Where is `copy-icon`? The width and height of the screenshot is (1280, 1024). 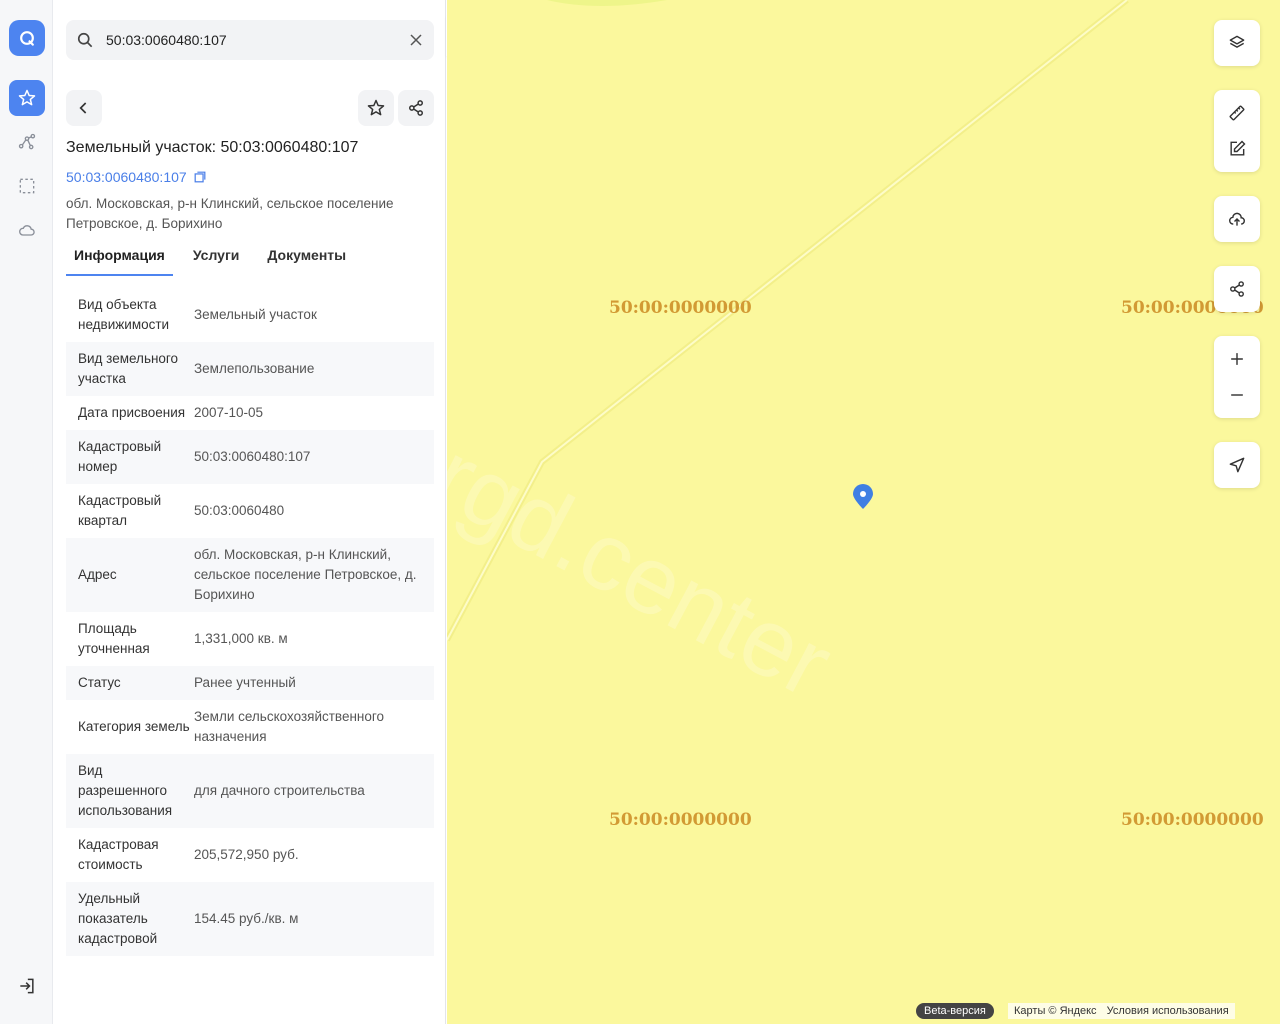
copy-icon is located at coordinates (200, 177).